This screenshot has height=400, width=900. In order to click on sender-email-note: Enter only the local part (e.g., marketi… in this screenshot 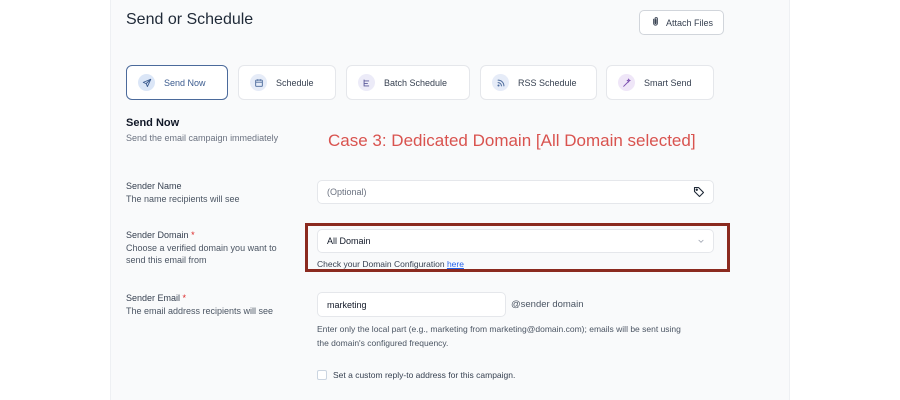, I will do `click(499, 336)`.